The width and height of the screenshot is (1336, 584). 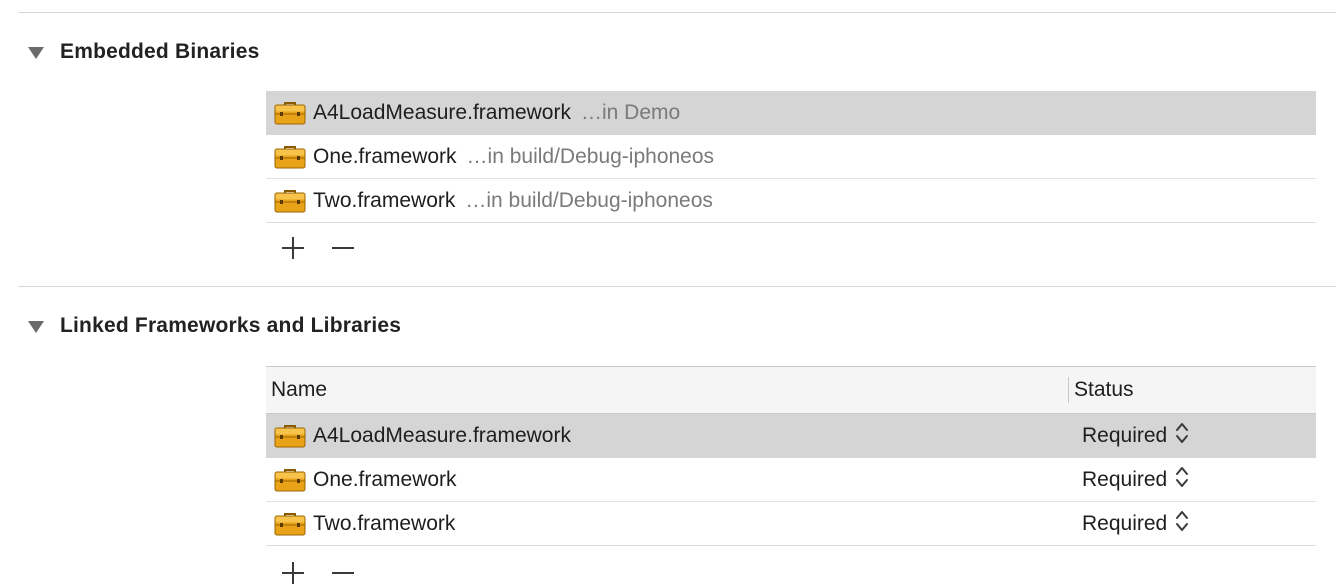 What do you see at coordinates (1104, 390) in the screenshot?
I see `column-header-status: Status` at bounding box center [1104, 390].